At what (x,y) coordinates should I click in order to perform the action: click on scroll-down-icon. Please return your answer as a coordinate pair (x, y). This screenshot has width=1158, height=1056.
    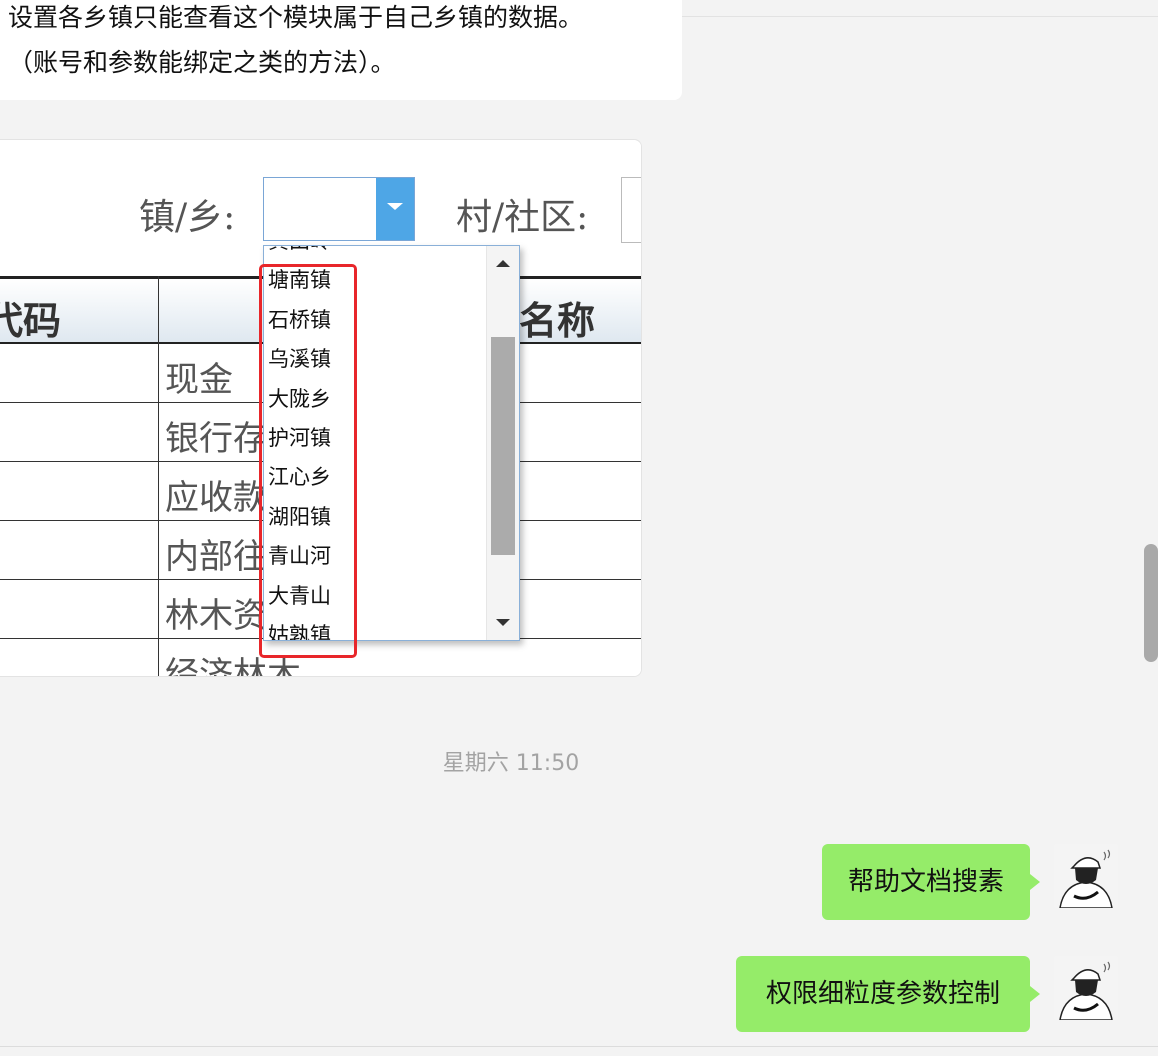
    Looking at the image, I should click on (503, 622).